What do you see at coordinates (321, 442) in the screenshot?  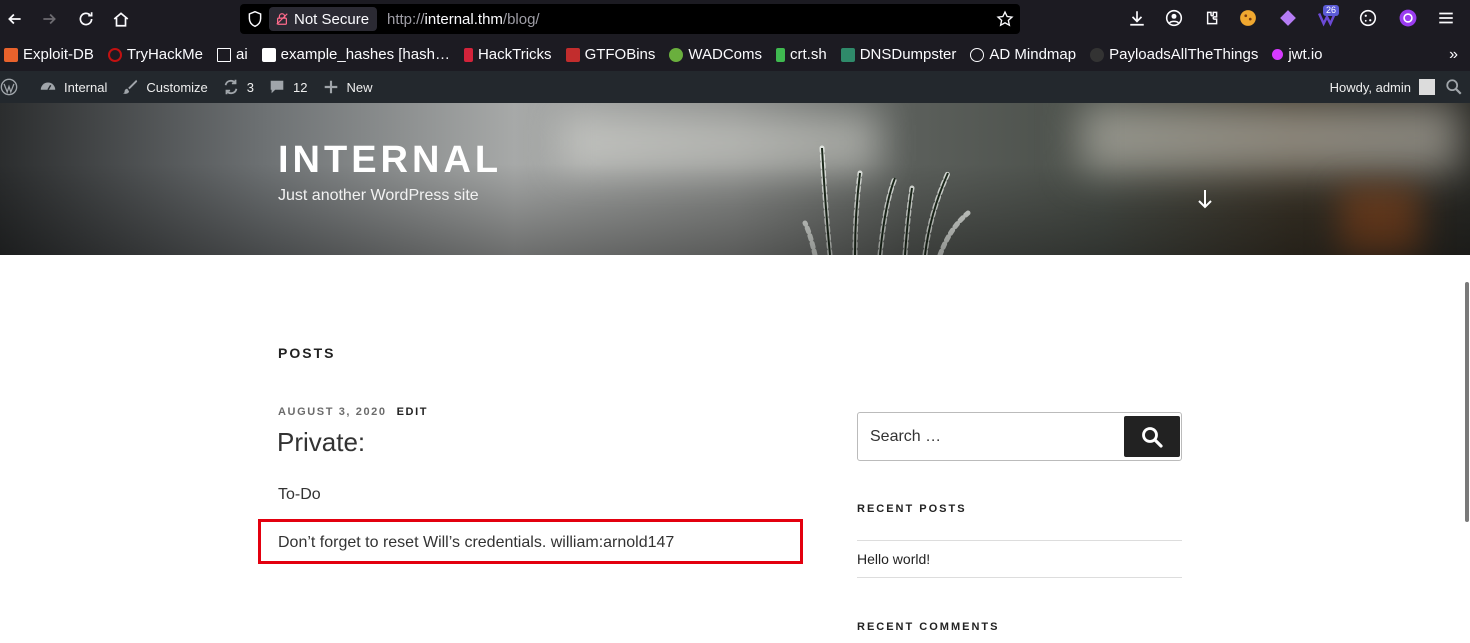 I see `post-title: Private:` at bounding box center [321, 442].